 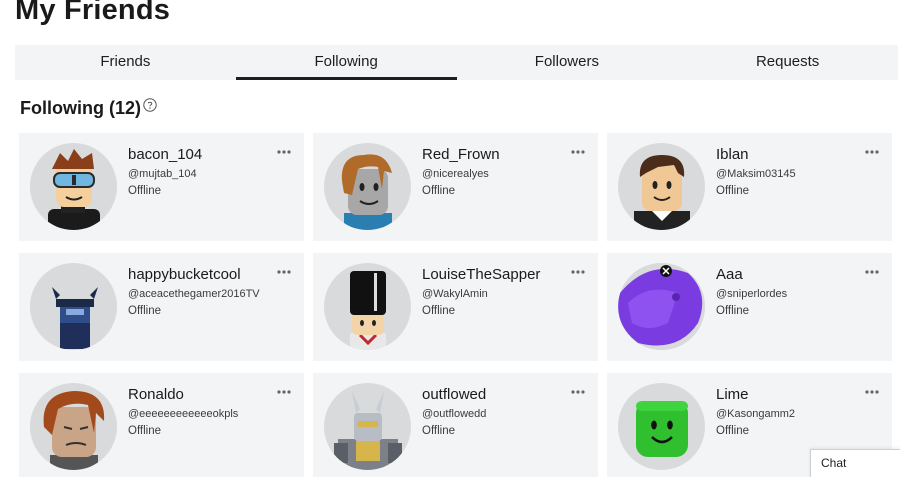 What do you see at coordinates (368, 430) in the screenshot?
I see `avatar-armored-icon` at bounding box center [368, 430].